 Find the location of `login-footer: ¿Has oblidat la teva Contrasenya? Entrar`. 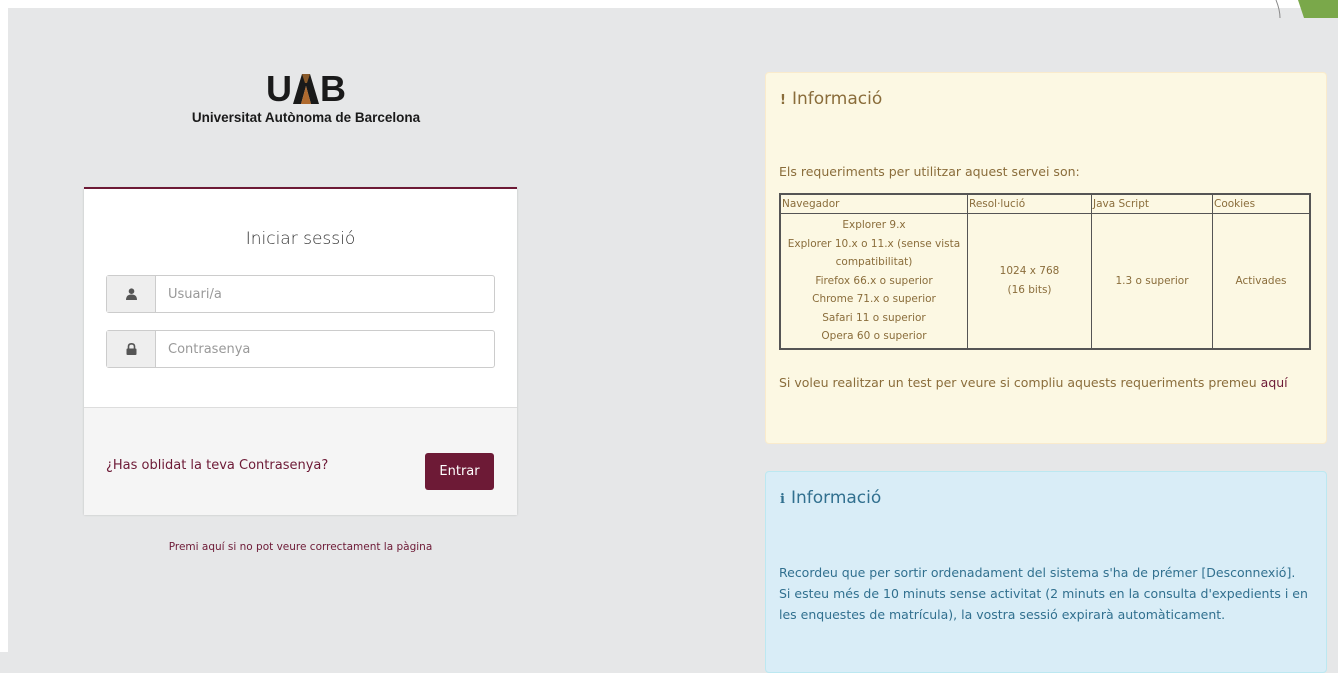

login-footer: ¿Has oblidat la teva Contrasenya? Entrar is located at coordinates (300, 461).